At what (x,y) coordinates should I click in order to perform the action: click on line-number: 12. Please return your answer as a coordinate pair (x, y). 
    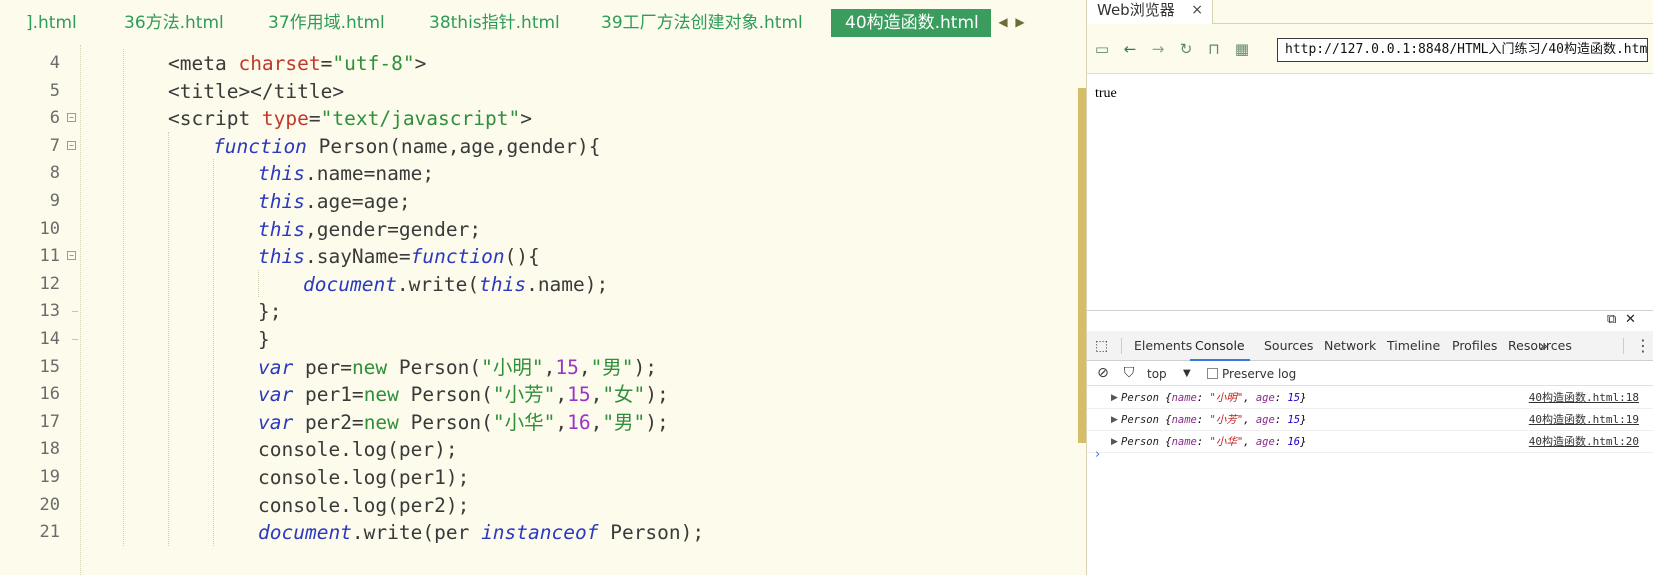
    Looking at the image, I should click on (49, 283).